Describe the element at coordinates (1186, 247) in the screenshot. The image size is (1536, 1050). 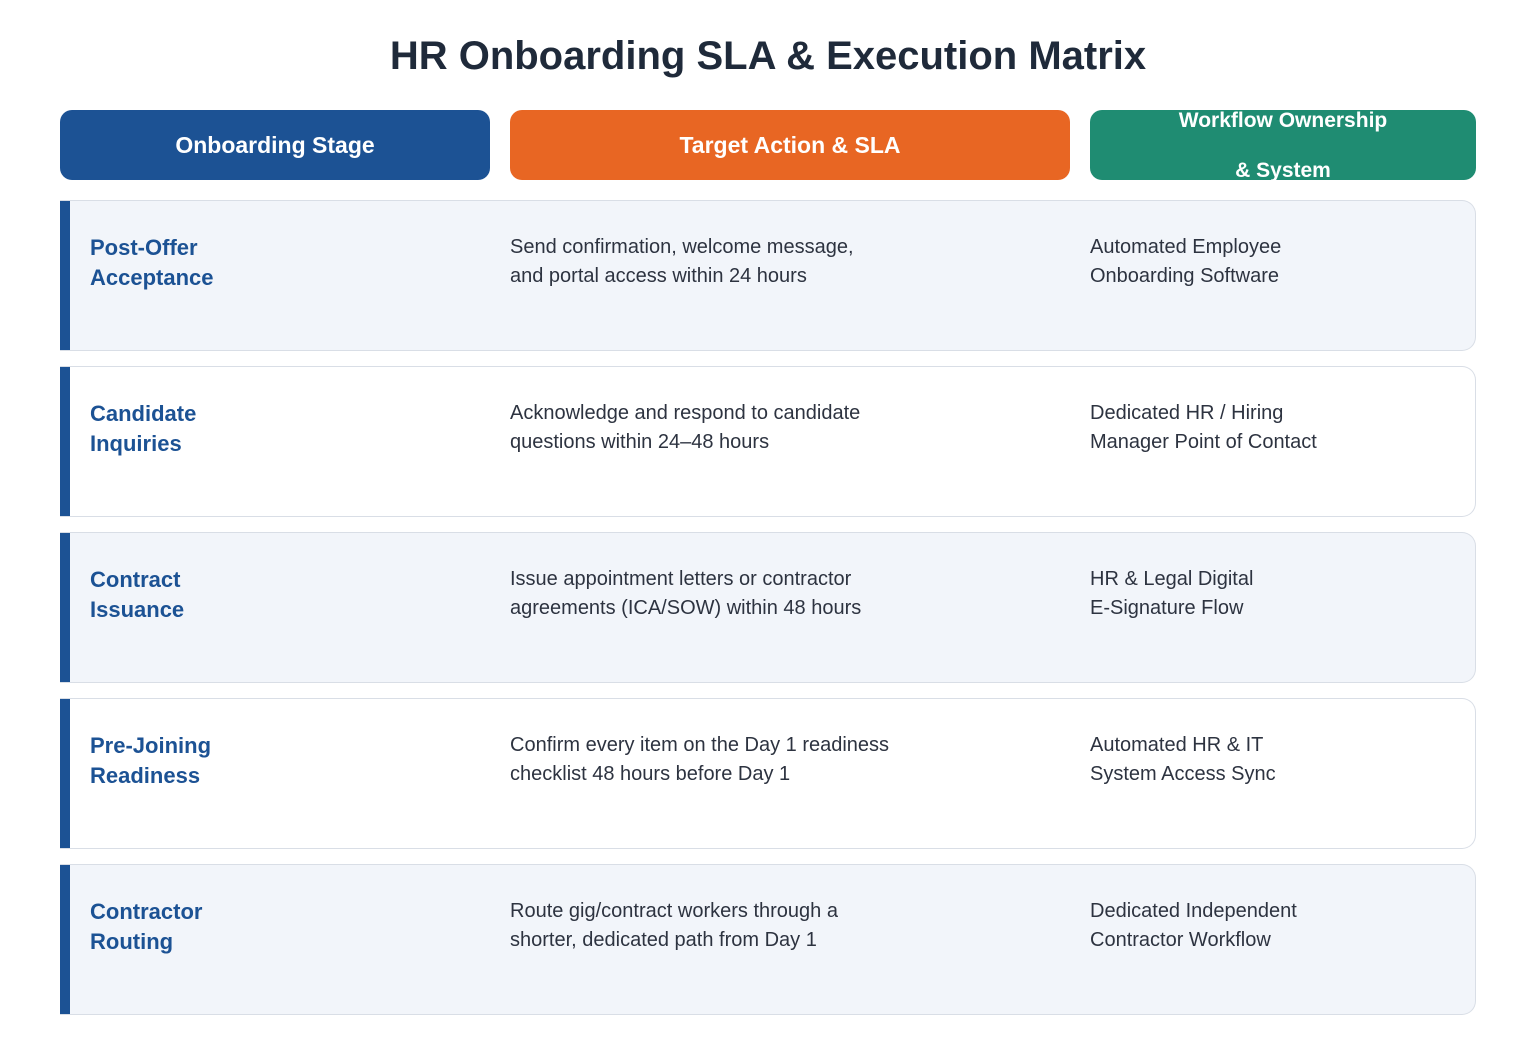
I see `owner-line: Automated Employee` at that location.